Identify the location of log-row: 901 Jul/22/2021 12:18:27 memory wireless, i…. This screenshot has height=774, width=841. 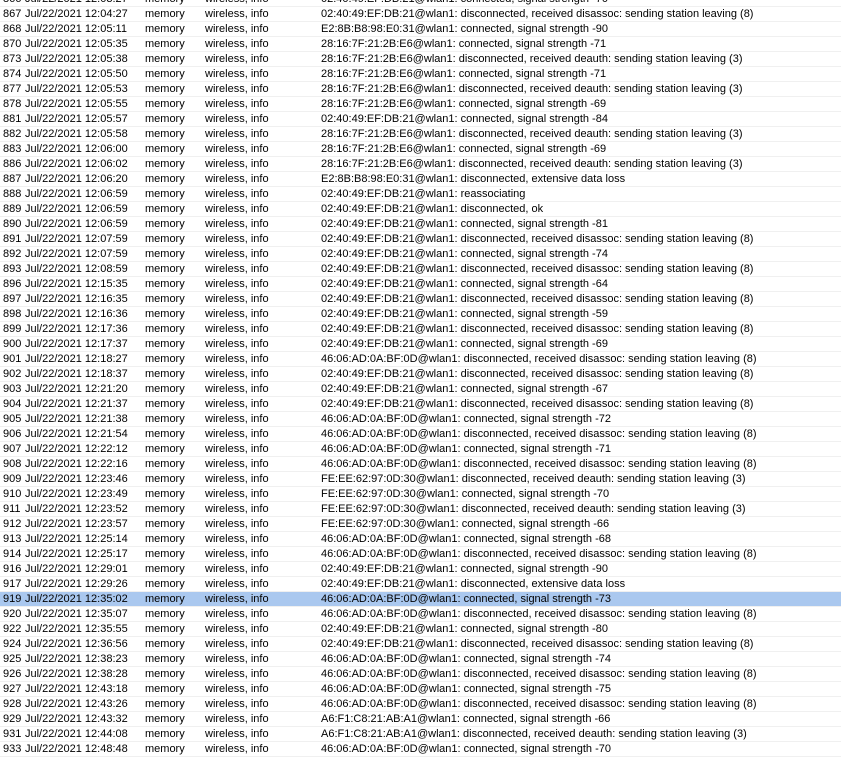
(420, 359).